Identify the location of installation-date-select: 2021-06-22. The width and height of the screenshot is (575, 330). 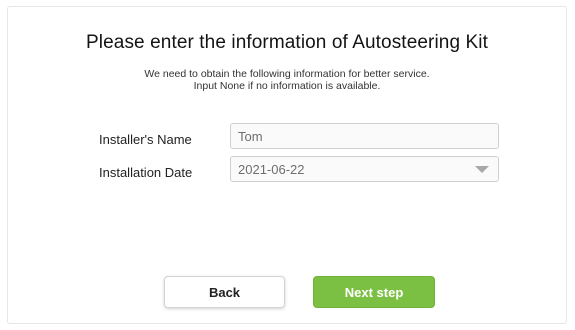
(364, 169).